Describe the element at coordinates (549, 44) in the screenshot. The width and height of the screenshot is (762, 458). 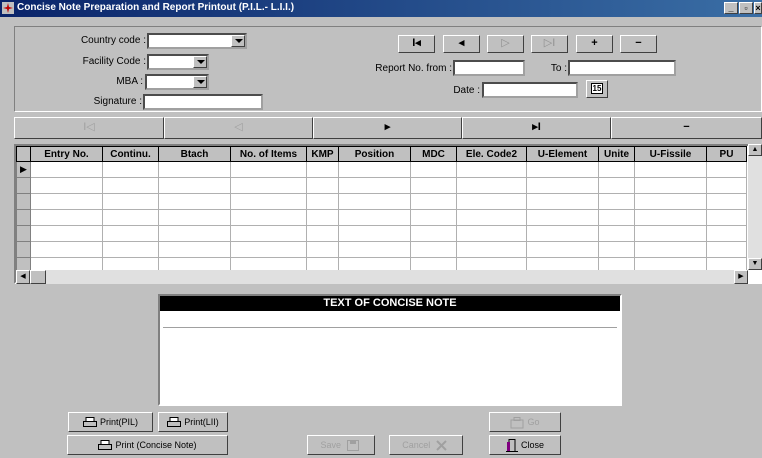
I see `last-record-button: ▷I` at that location.